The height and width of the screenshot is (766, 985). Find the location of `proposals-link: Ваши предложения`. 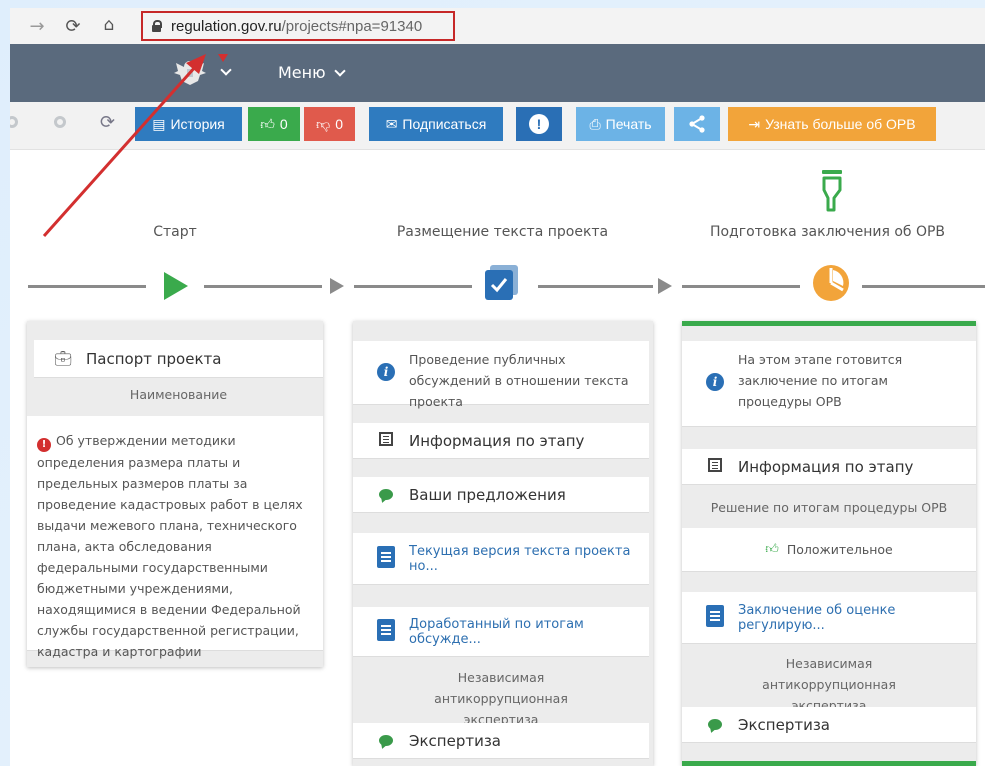

proposals-link: Ваши предложения is located at coordinates (501, 495).